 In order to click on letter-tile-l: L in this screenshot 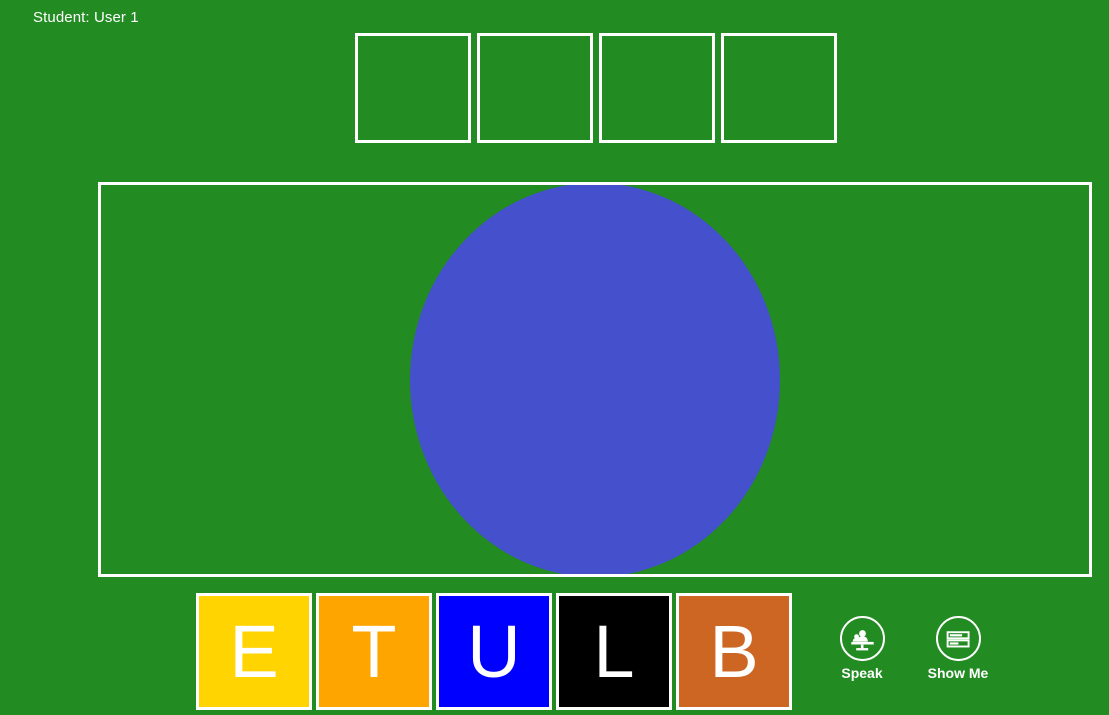, I will do `click(614, 651)`.